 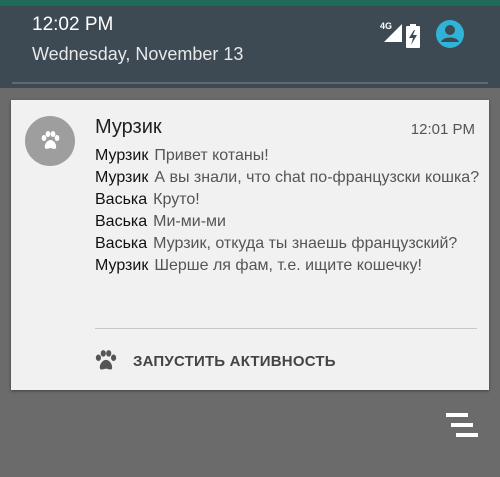 I want to click on notification-title: Мурзик, so click(x=128, y=127).